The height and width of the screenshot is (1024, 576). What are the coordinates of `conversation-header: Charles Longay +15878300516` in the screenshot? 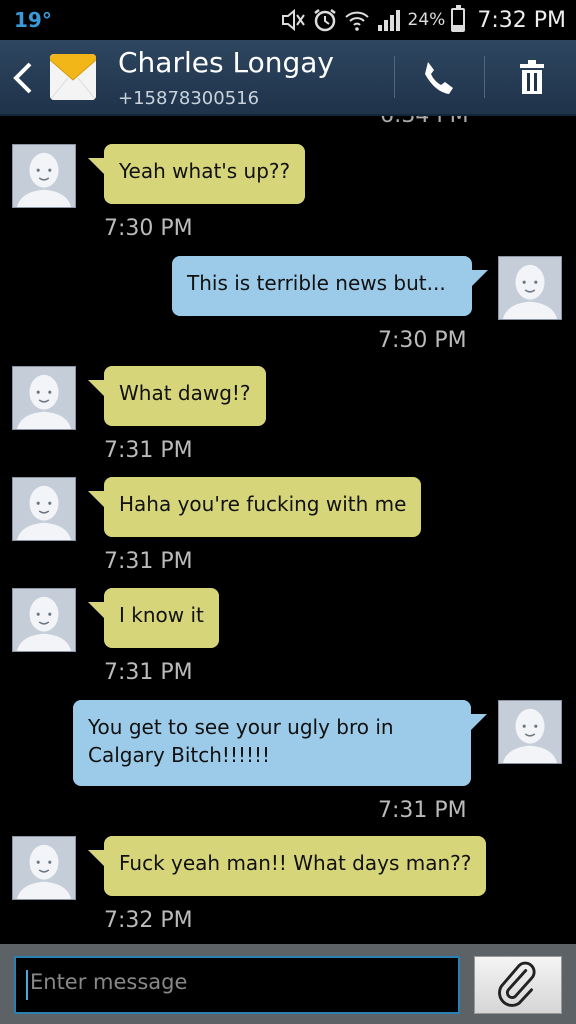 It's located at (288, 78).